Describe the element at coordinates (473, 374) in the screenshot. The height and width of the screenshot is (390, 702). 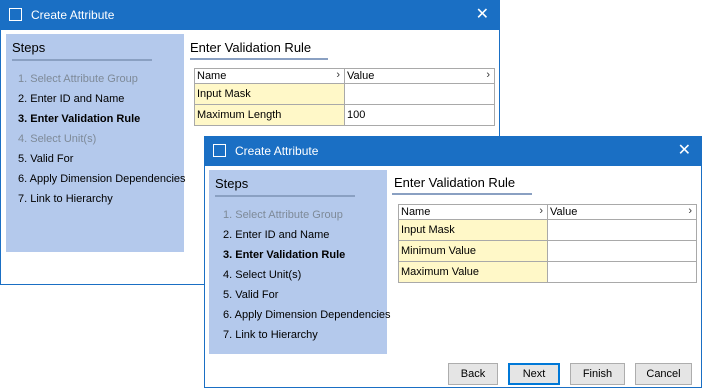
I see `back-button: Back` at that location.